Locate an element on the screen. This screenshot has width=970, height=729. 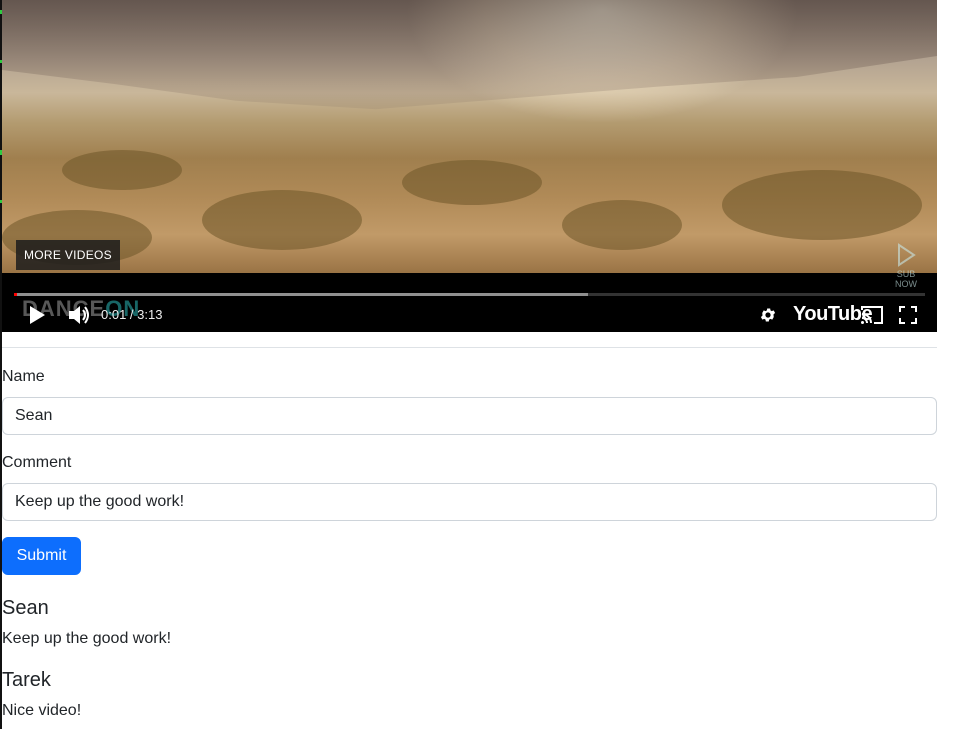
comment-label: Comment is located at coordinates (37, 462).